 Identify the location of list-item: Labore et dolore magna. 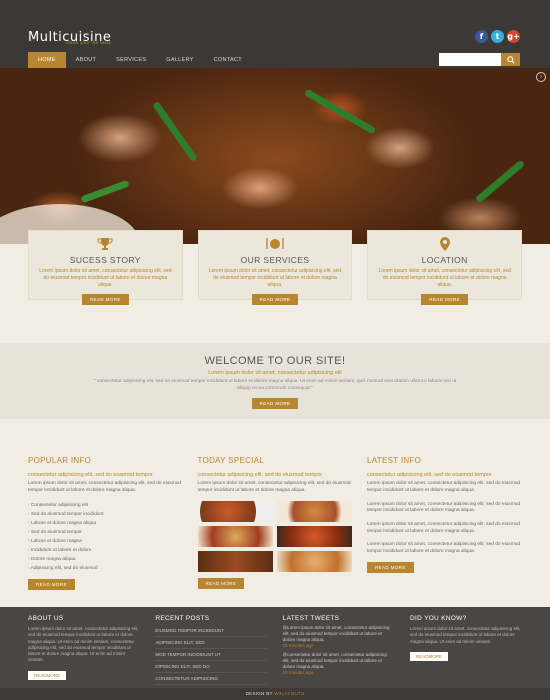
(105, 541).